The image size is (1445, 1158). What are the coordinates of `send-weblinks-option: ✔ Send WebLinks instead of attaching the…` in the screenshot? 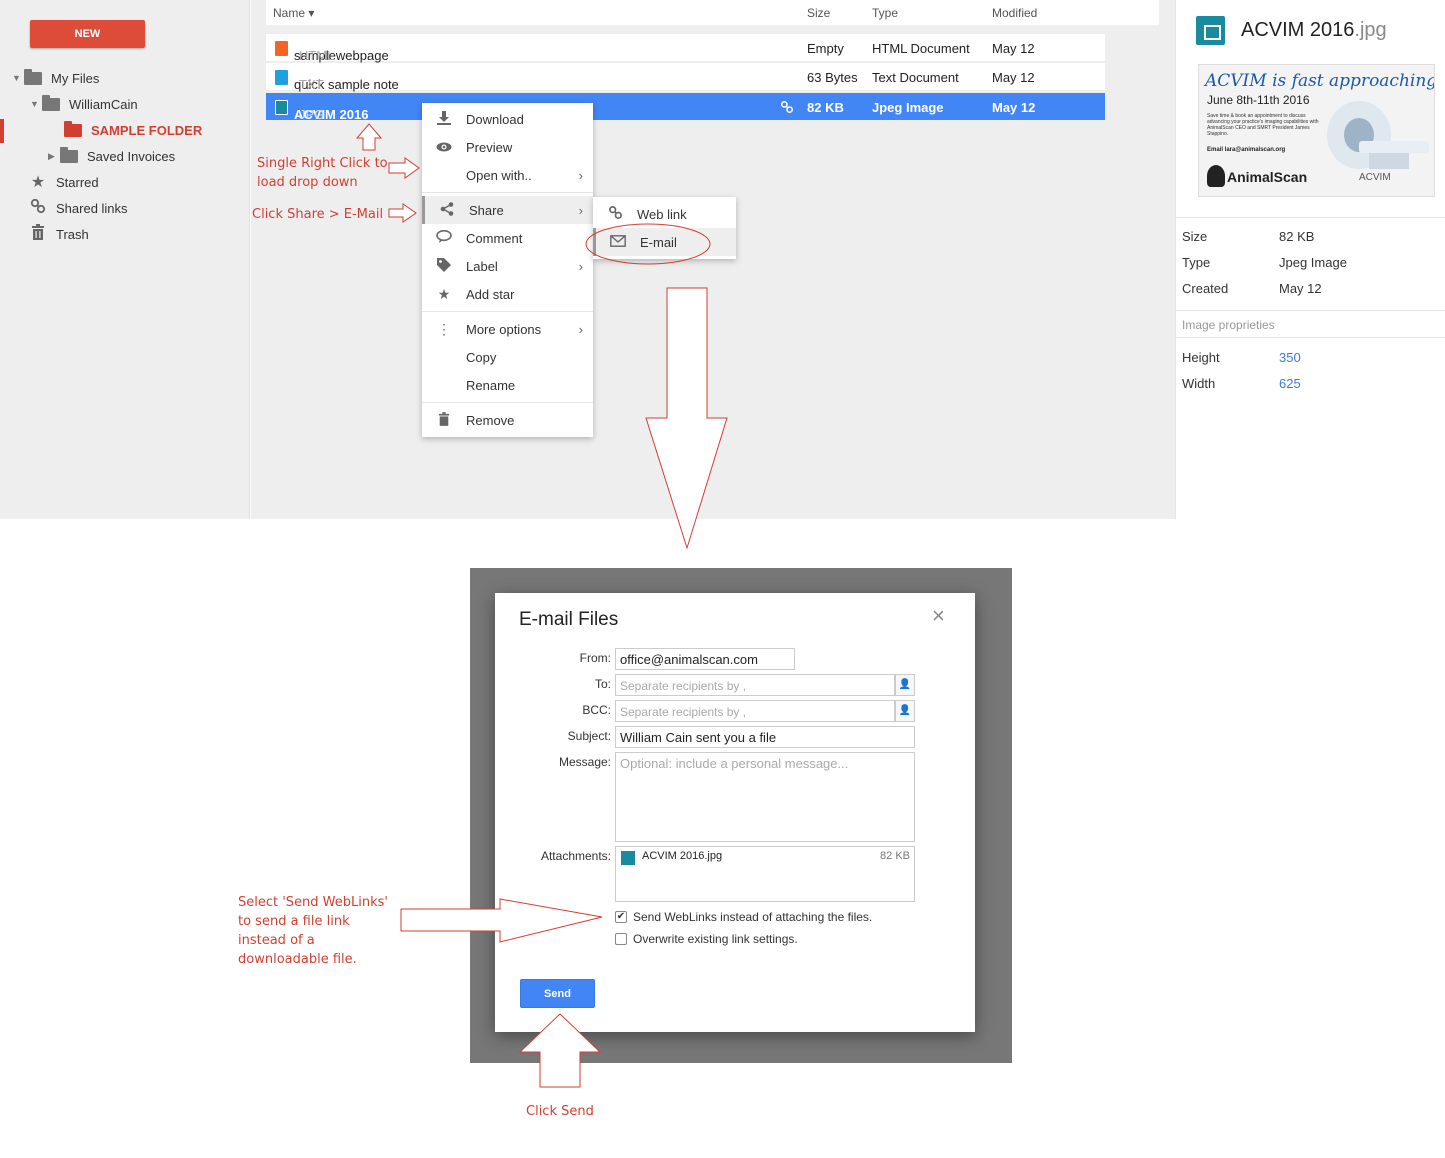 It's located at (743, 917).